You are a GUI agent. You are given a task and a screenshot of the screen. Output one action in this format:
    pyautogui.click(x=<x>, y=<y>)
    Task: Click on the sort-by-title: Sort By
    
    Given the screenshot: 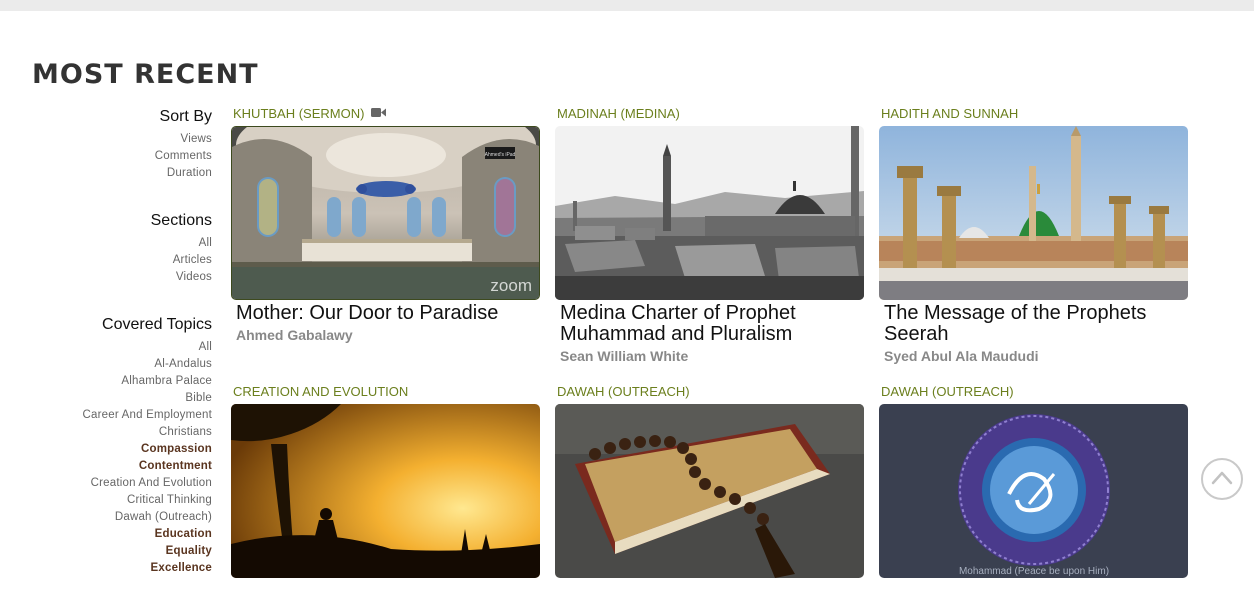 What is the action you would take?
    pyautogui.click(x=185, y=116)
    